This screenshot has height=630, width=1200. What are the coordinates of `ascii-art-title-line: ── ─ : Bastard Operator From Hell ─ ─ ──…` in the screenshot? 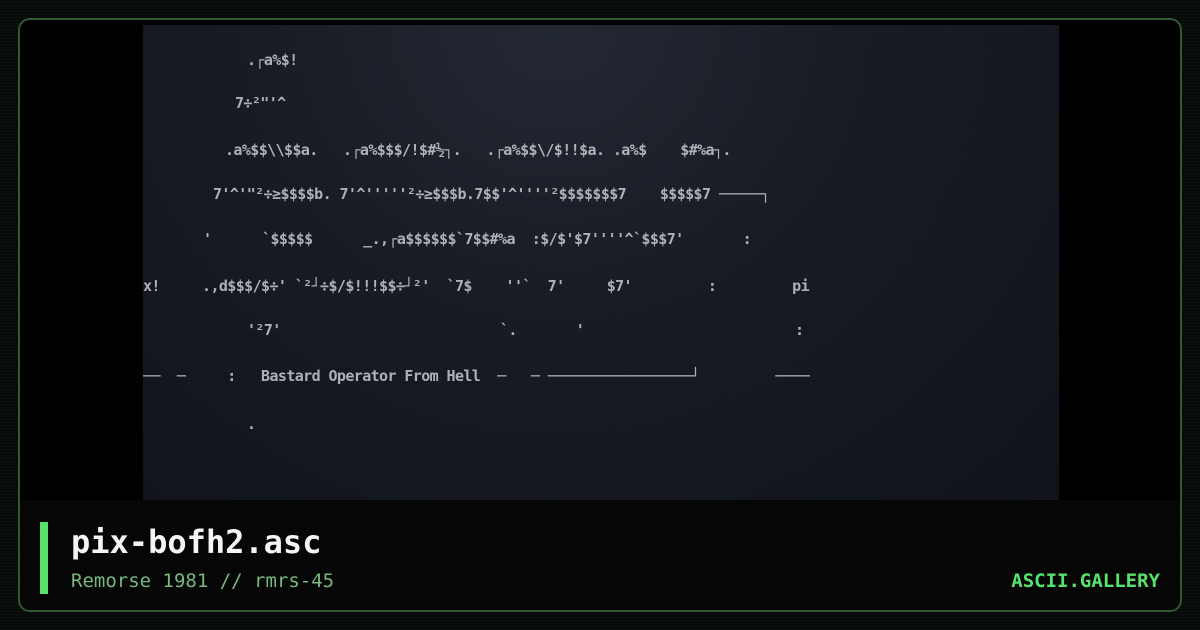 It's located at (476, 376).